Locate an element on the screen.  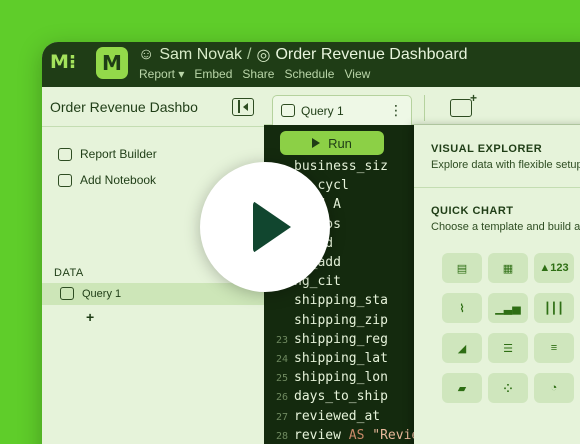
menu-bar: Report ▾ Embed Share Schedule View is located at coordinates (254, 74).